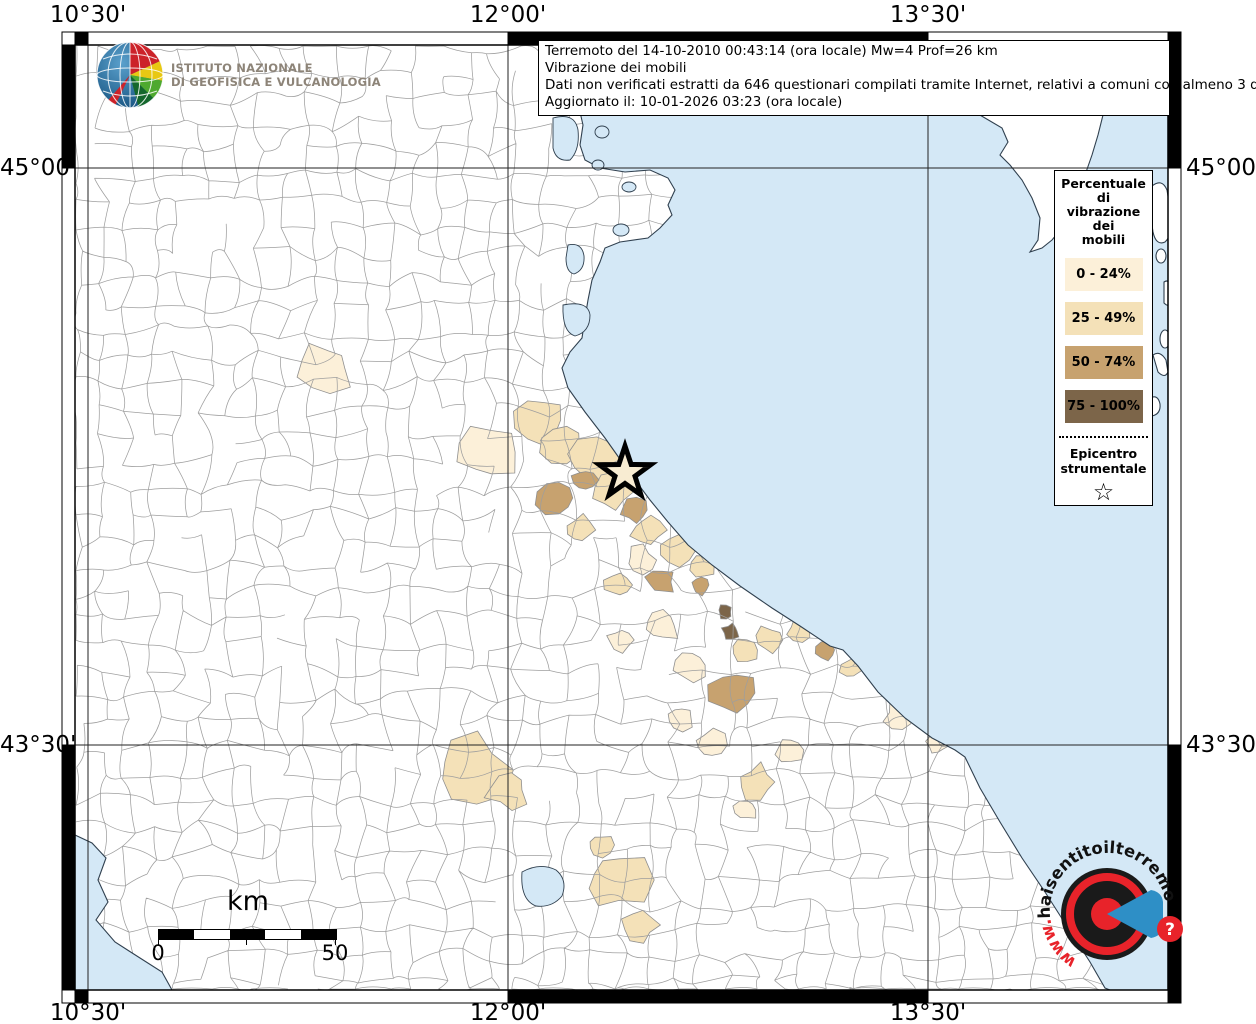 The width and height of the screenshot is (1256, 1024). I want to click on lat-label-left-1: 45°00', so click(38, 168).